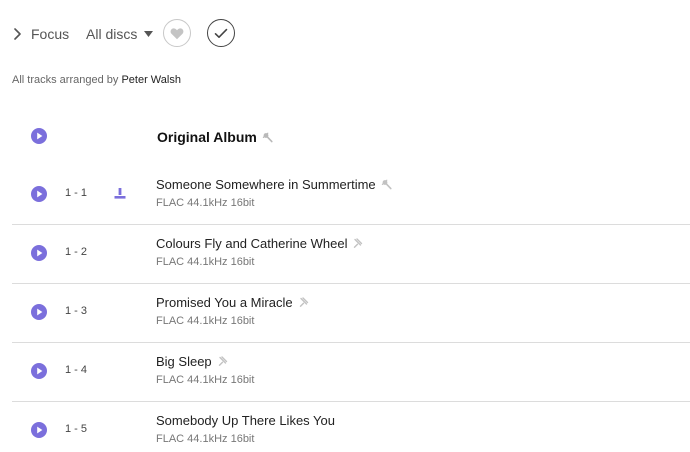 This screenshot has width=690, height=452. What do you see at coordinates (266, 184) in the screenshot?
I see `track-title-label: Someone Somewhere in Summertime` at bounding box center [266, 184].